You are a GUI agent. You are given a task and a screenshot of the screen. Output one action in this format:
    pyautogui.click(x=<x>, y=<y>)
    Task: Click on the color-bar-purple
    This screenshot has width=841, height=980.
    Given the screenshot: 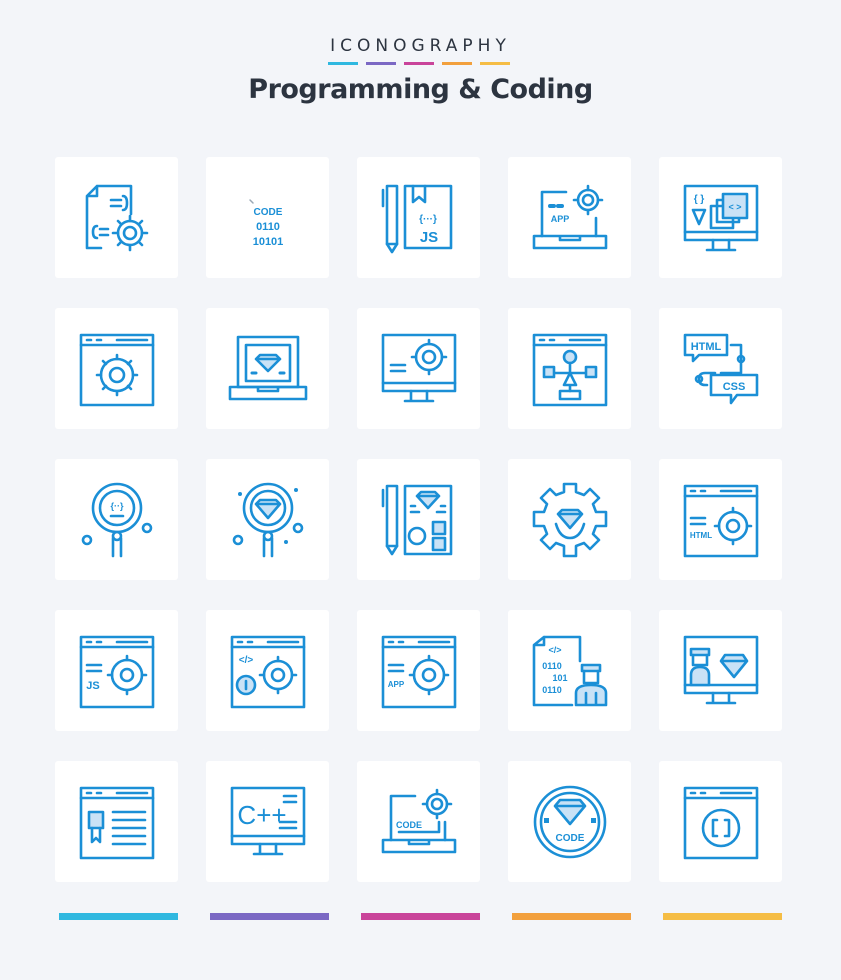 What is the action you would take?
    pyautogui.click(x=381, y=63)
    